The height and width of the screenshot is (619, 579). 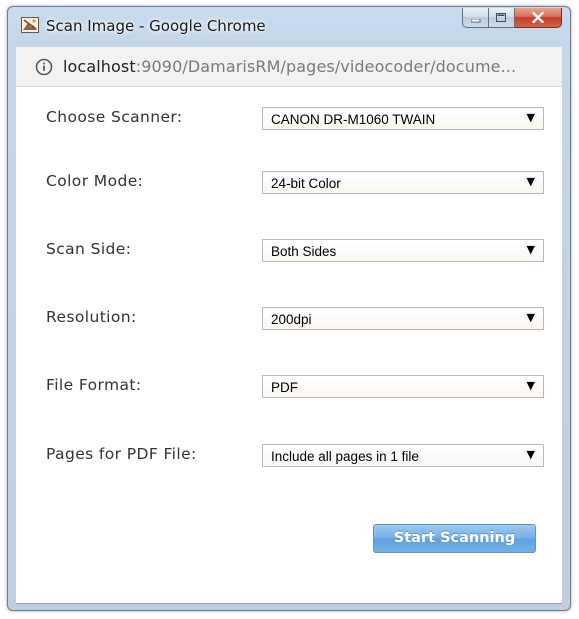 I want to click on window-title: Scan Image - Google Chrome, so click(x=156, y=26).